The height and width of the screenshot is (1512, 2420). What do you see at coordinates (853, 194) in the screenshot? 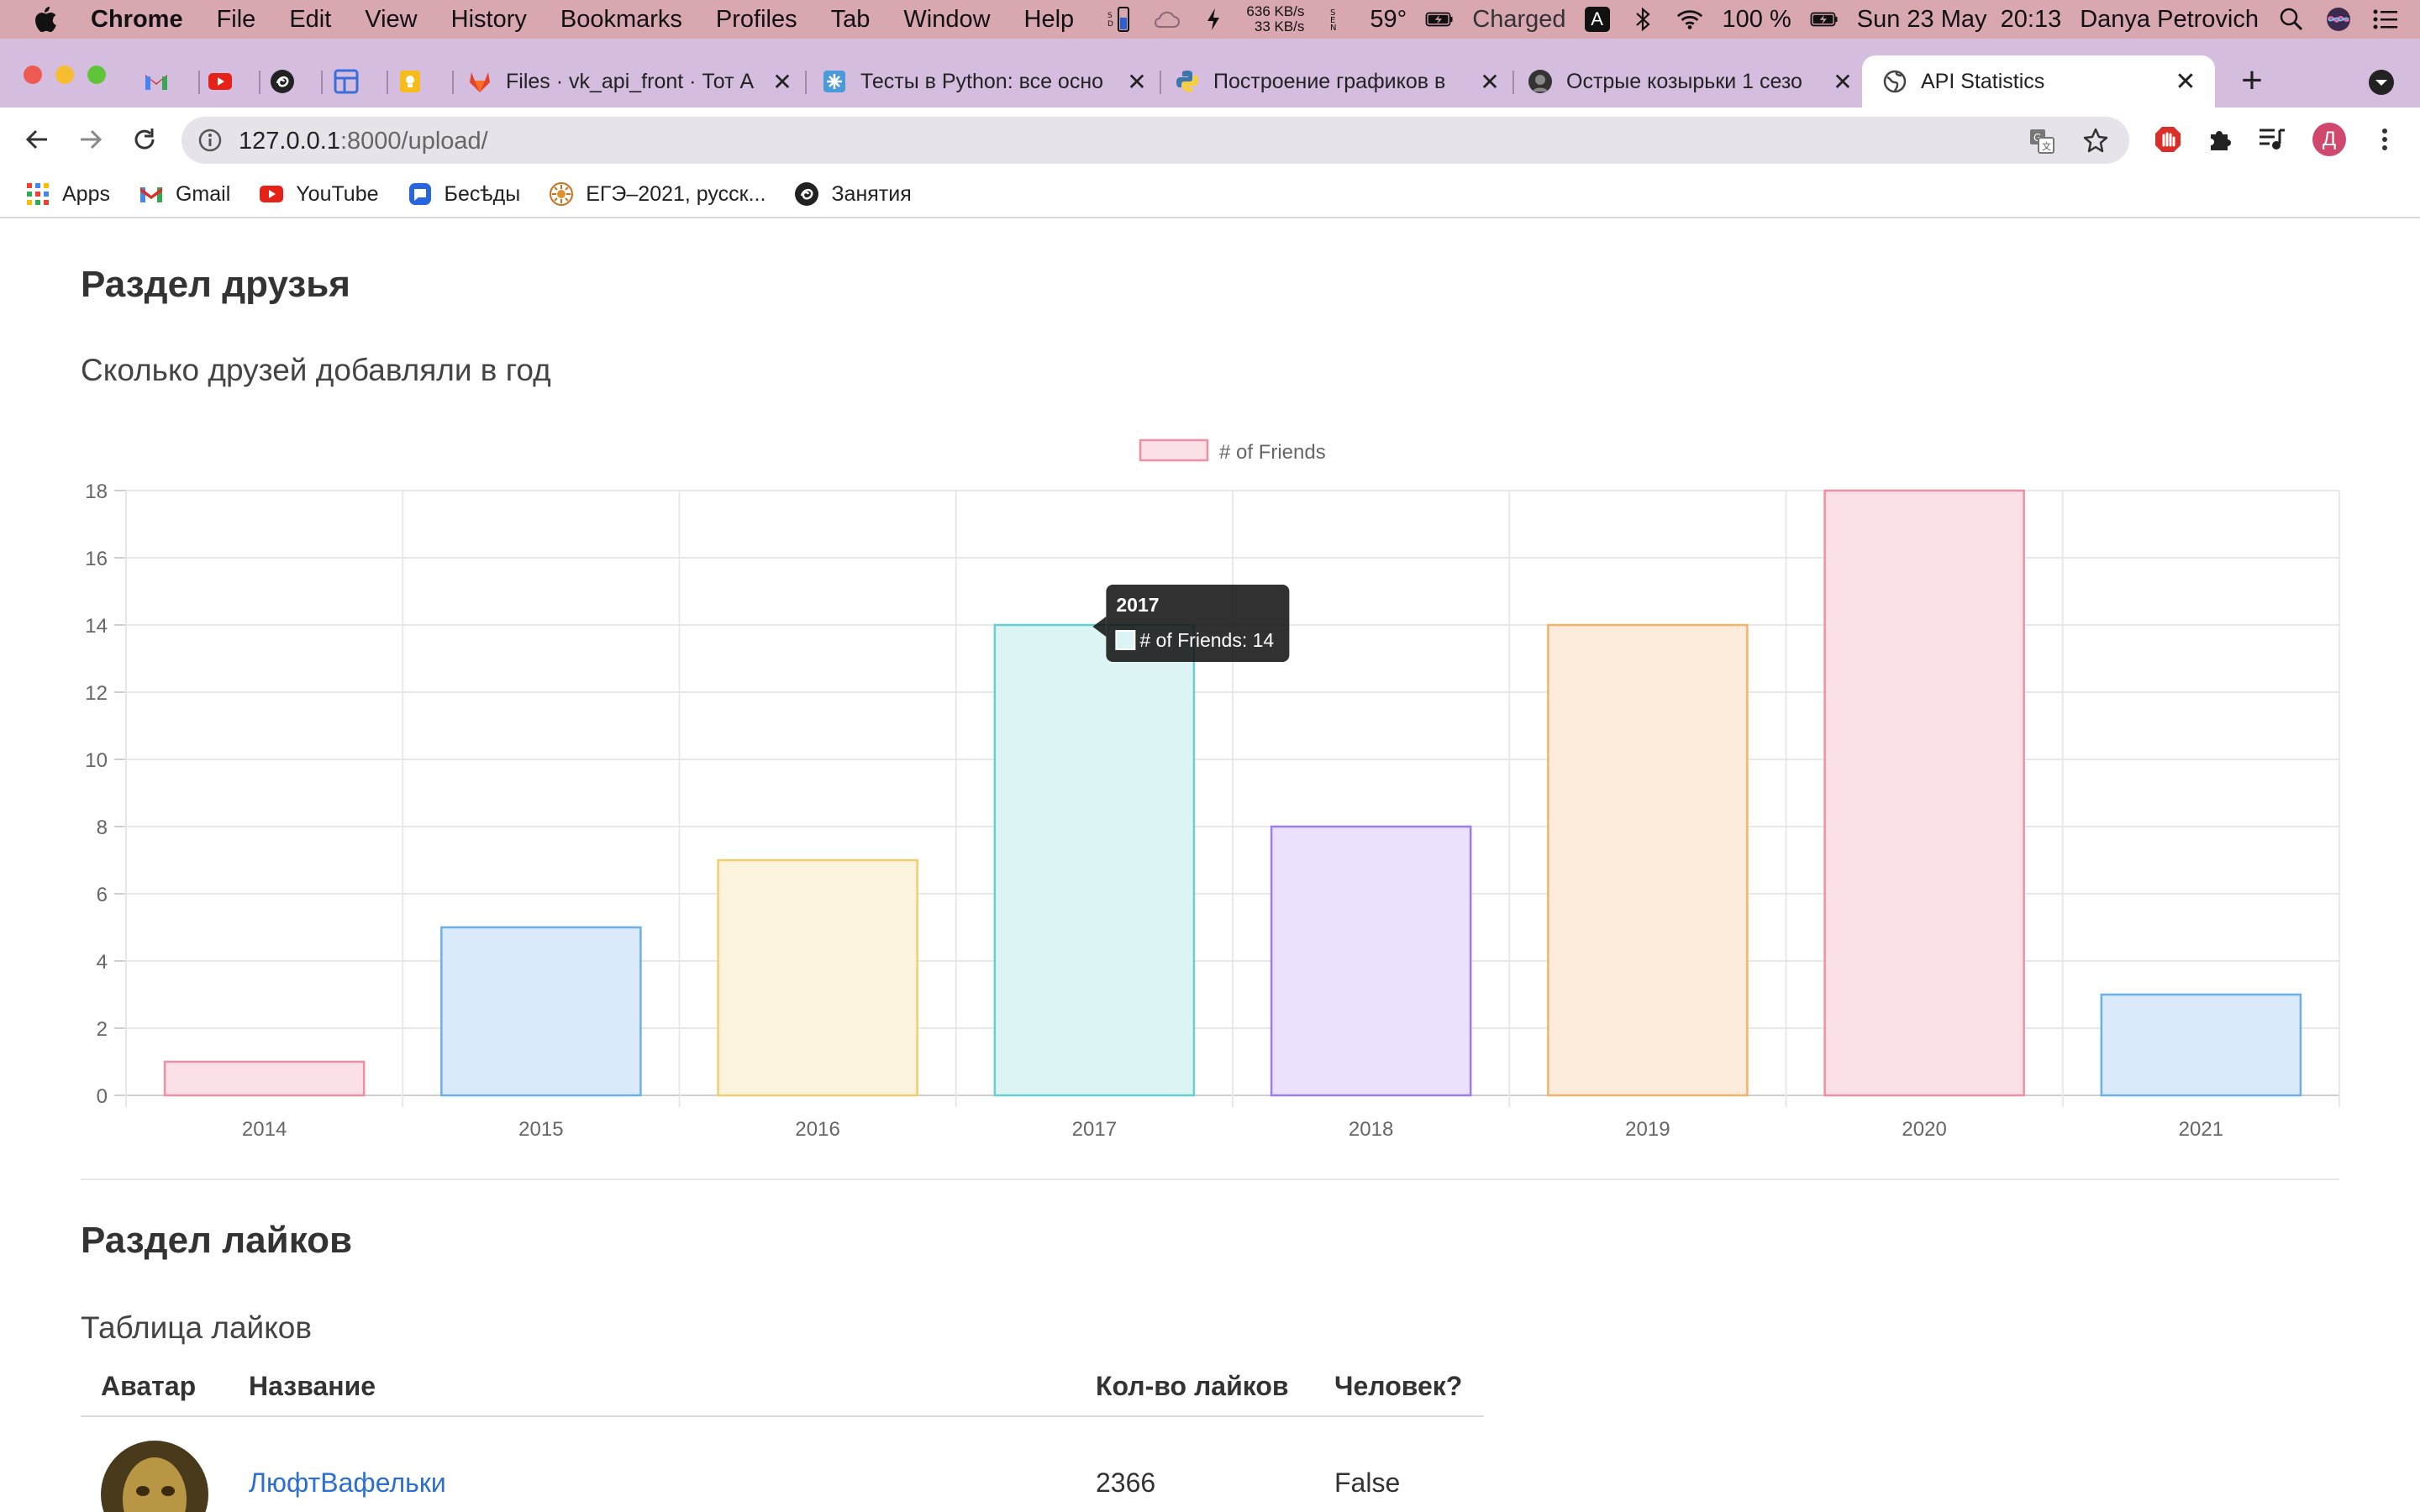
I see `bookmark-zanyatiya: Занятия` at bounding box center [853, 194].